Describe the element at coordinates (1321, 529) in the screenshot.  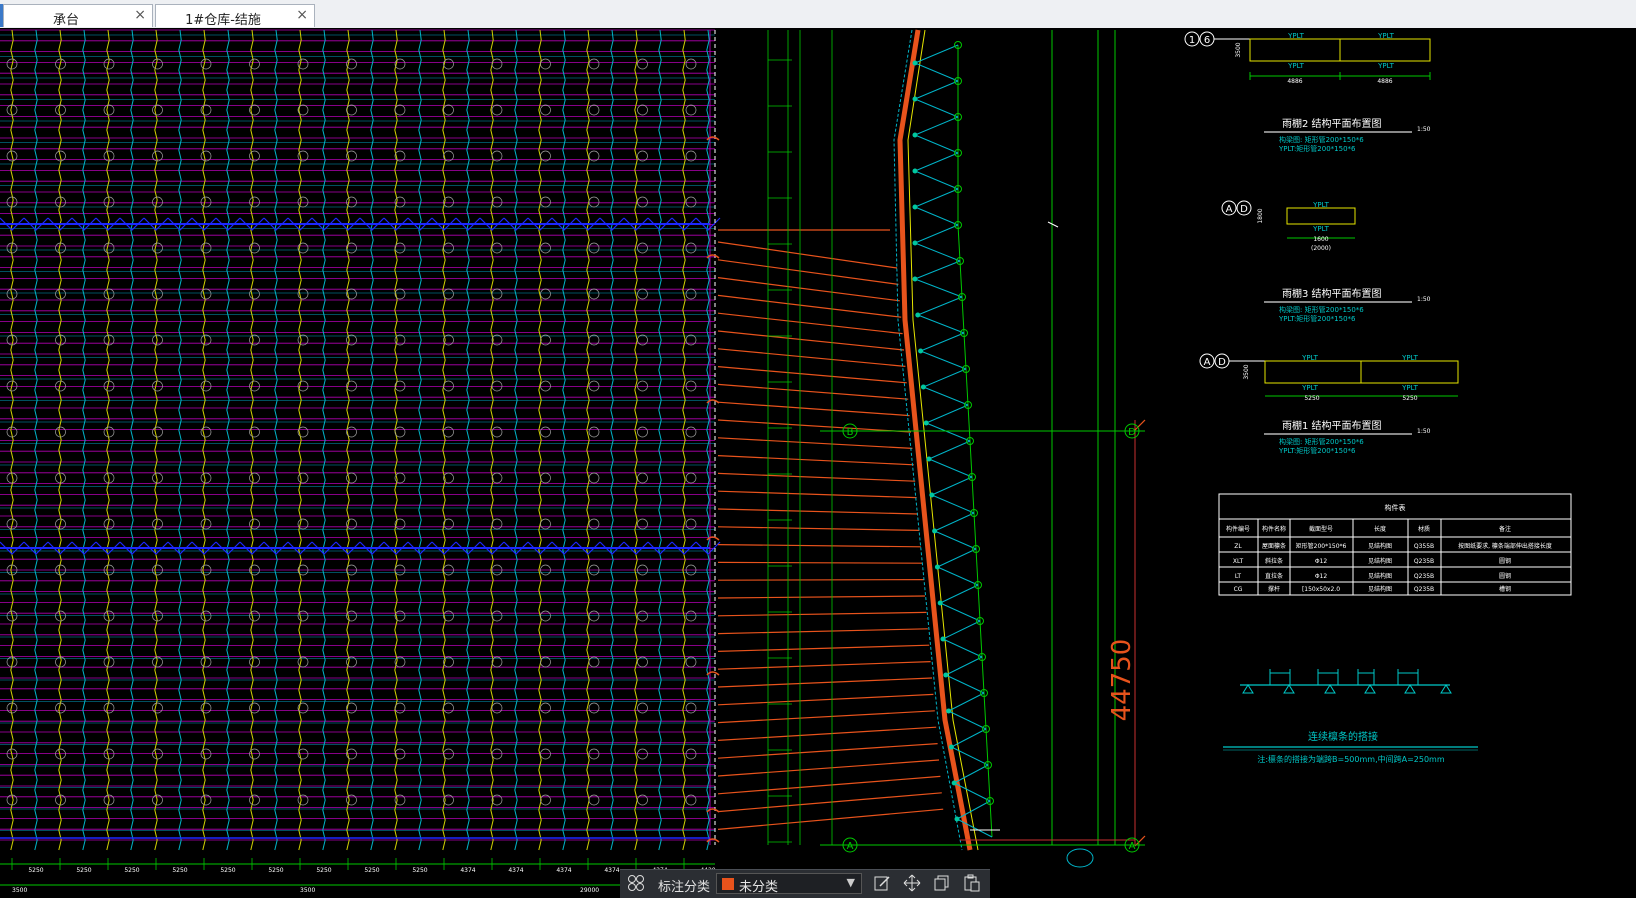
I see `table-header-cell: 截面型号` at that location.